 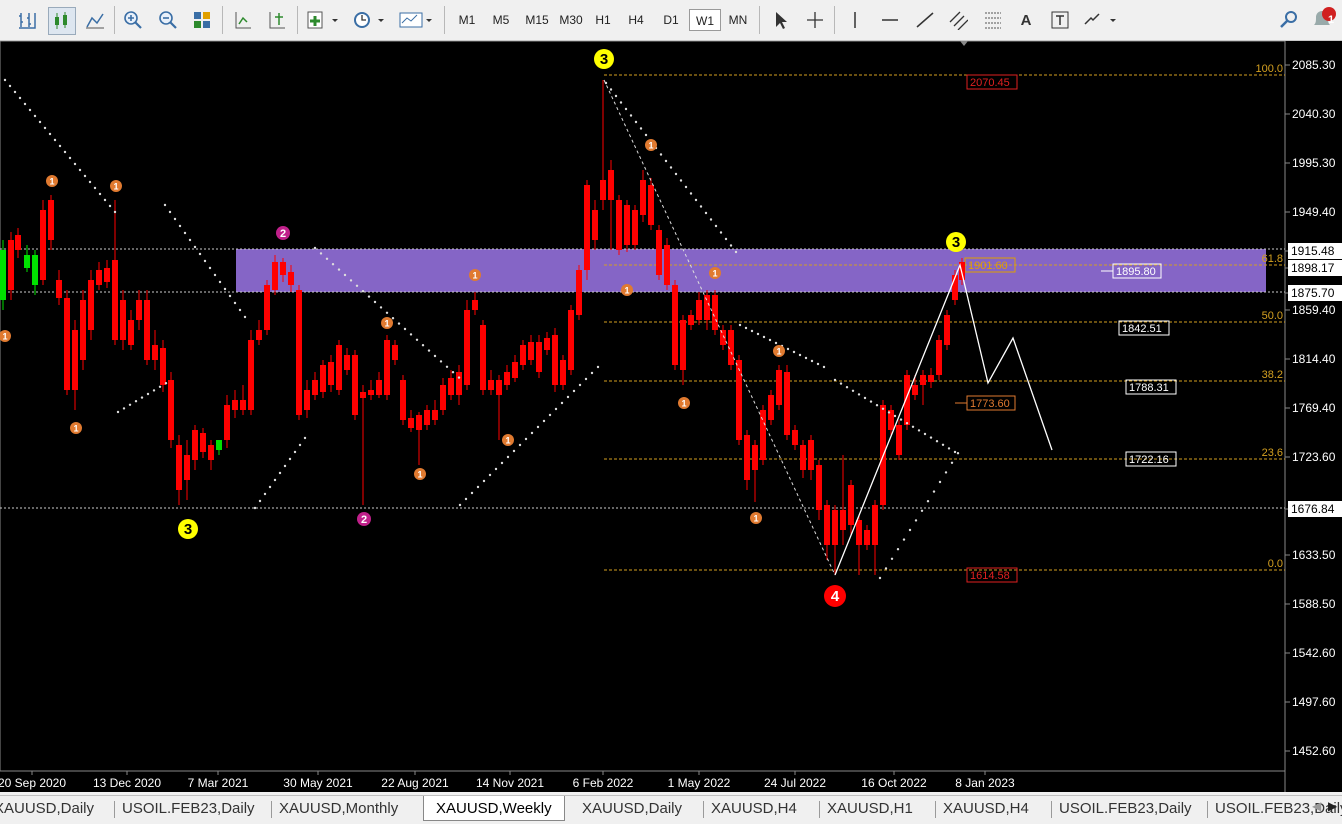 What do you see at coordinates (1275, 564) in the screenshot?
I see `fib-level-label: 0.0` at bounding box center [1275, 564].